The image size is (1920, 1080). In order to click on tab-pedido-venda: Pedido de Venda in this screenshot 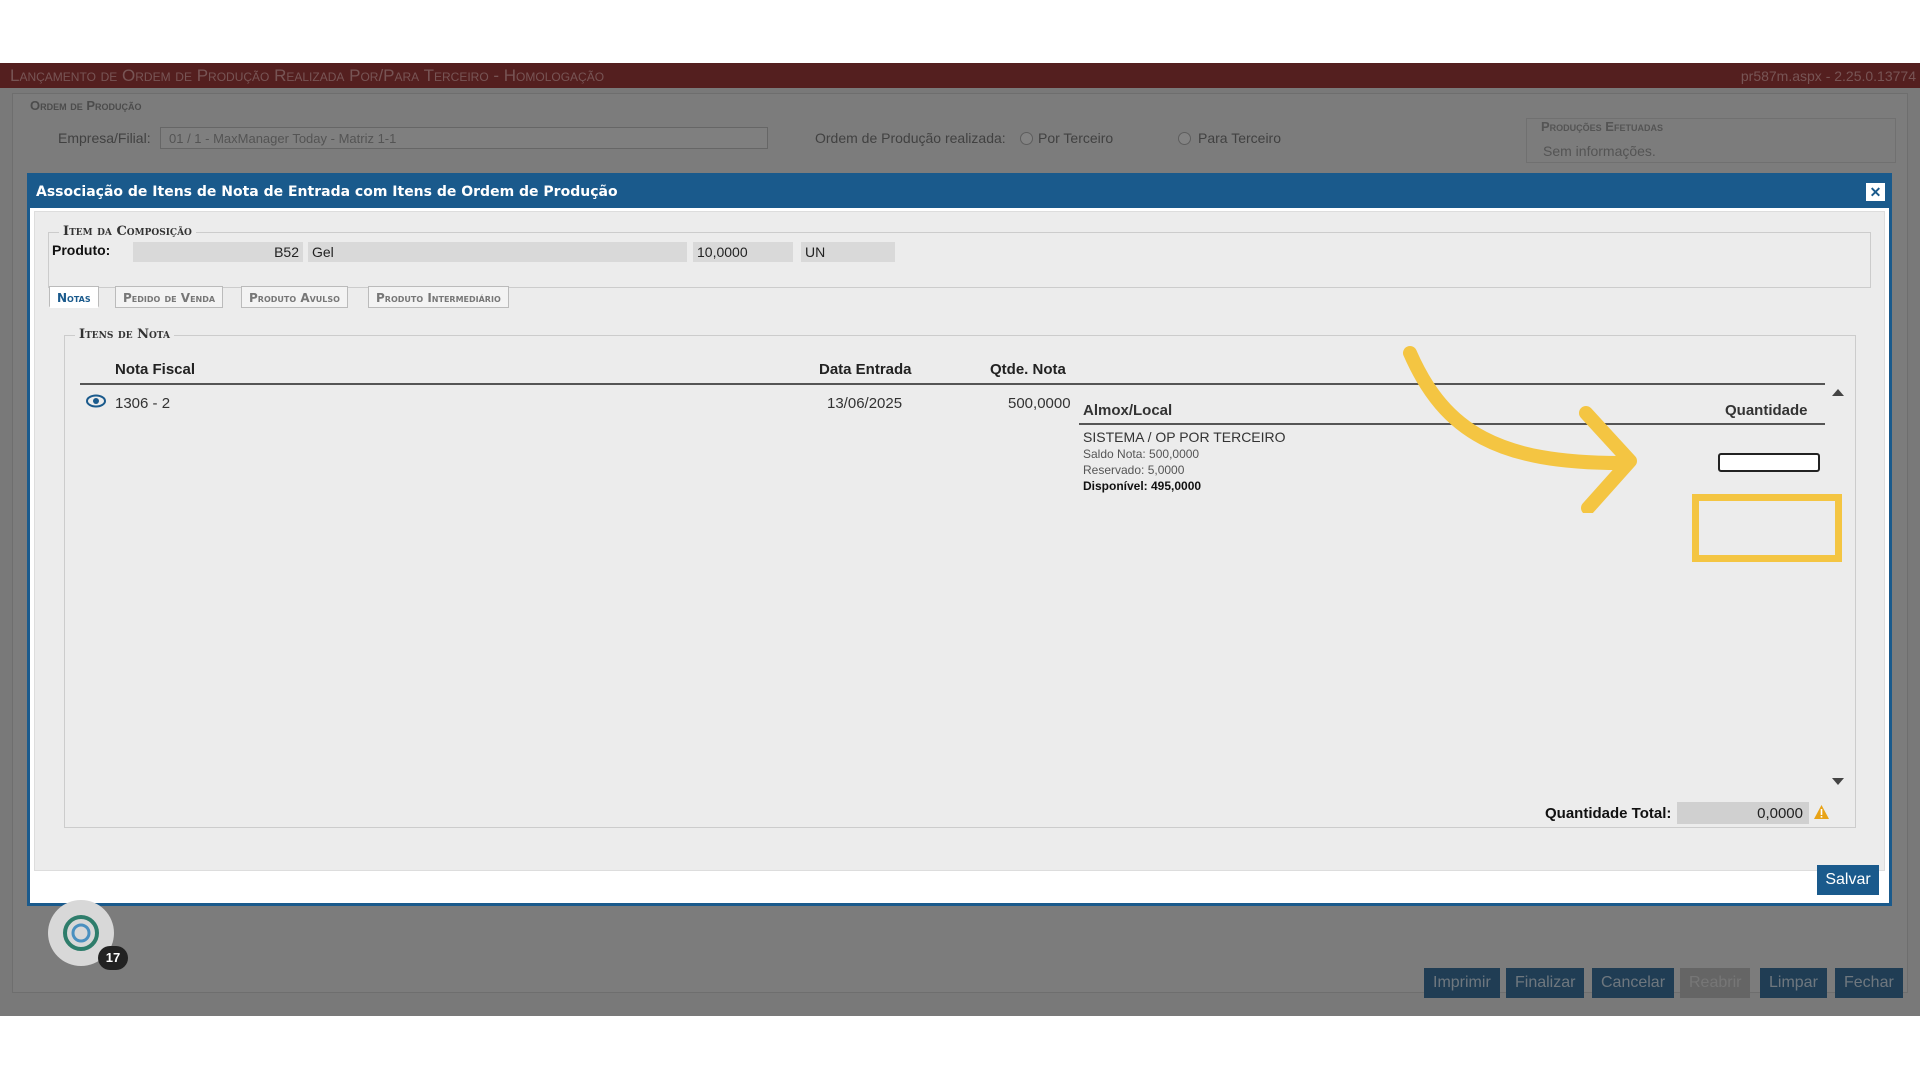, I will do `click(169, 297)`.